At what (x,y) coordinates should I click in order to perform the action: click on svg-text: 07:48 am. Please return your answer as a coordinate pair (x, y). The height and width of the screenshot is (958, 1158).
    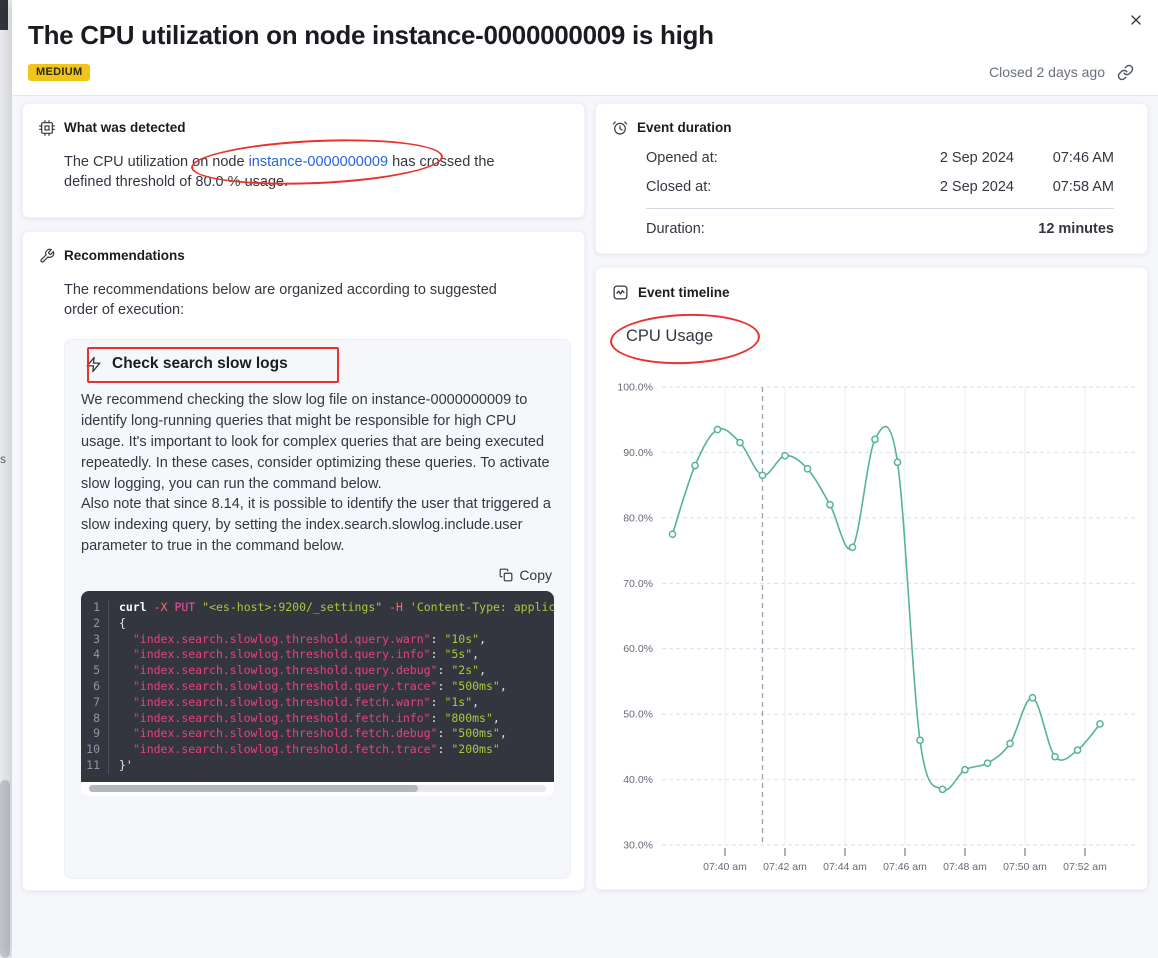
    Looking at the image, I should click on (965, 867).